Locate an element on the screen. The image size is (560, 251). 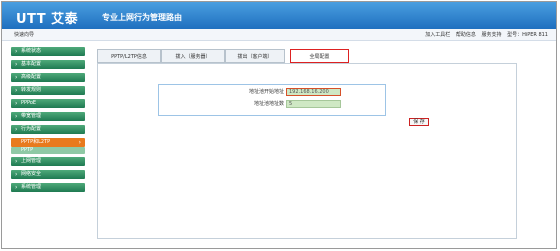
tab-dial-out: 拨出（客户端） is located at coordinates (255, 56).